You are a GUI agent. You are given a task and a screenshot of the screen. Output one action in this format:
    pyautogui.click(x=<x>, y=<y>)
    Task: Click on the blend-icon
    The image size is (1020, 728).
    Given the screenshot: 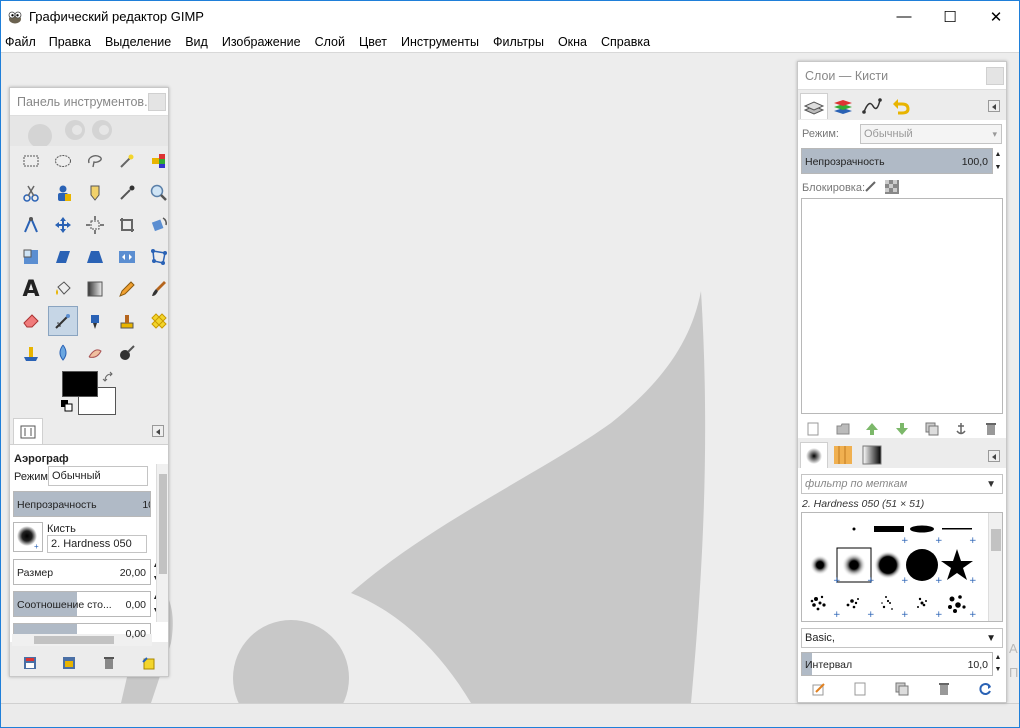 What is the action you would take?
    pyautogui.click(x=95, y=289)
    